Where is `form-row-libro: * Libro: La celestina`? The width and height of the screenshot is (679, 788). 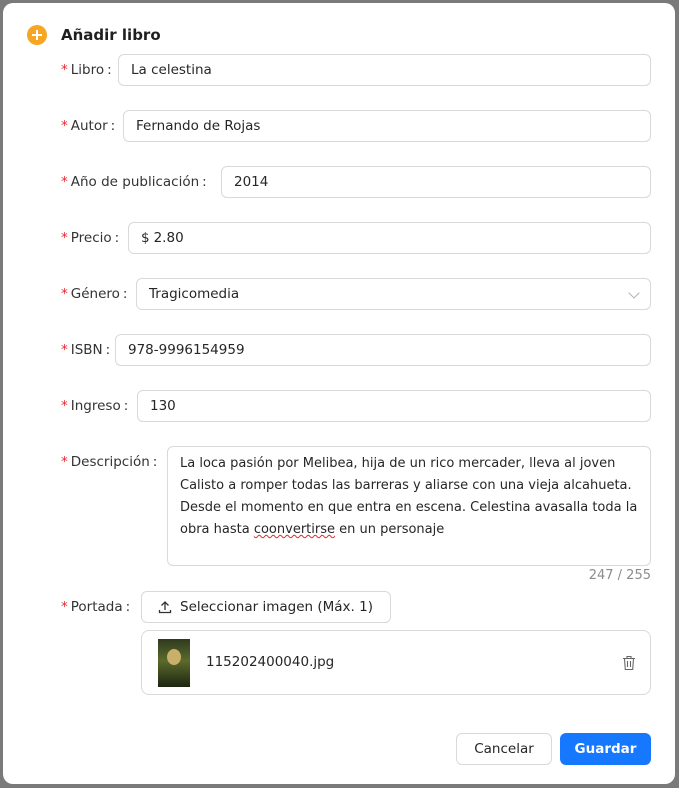 form-row-libro: * Libro: La celestina is located at coordinates (339, 70).